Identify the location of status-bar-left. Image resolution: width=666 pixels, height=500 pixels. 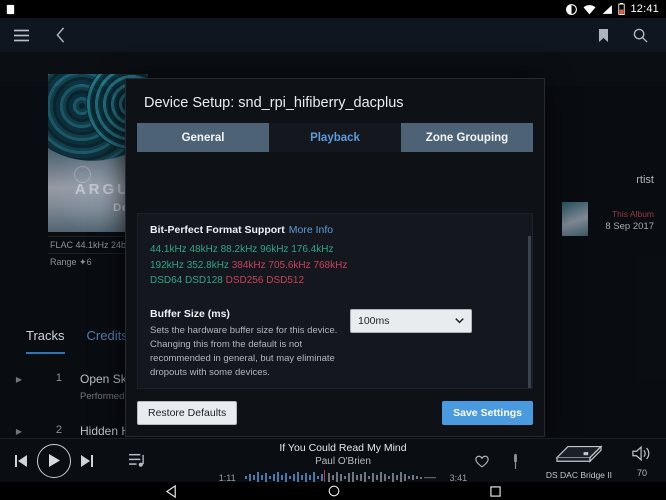
(8, 9).